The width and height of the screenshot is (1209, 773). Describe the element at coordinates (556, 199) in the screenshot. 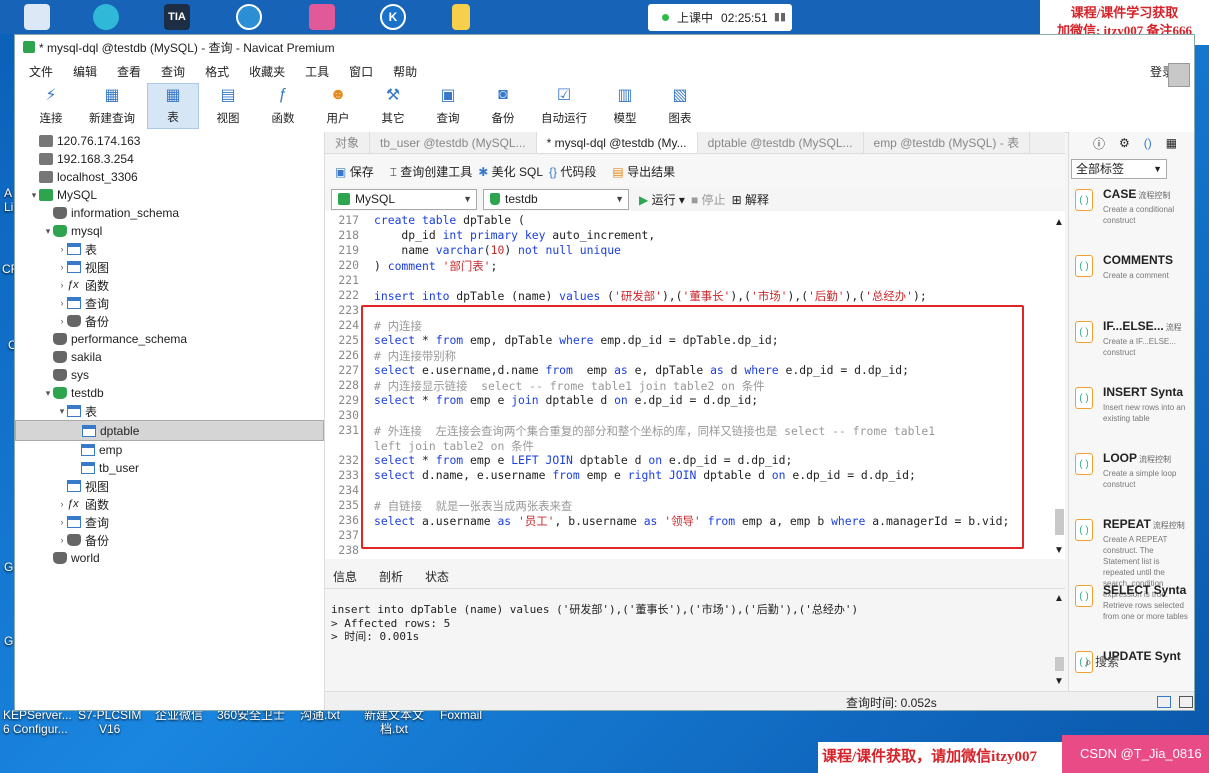

I see `database-select: testdb ▼` at that location.